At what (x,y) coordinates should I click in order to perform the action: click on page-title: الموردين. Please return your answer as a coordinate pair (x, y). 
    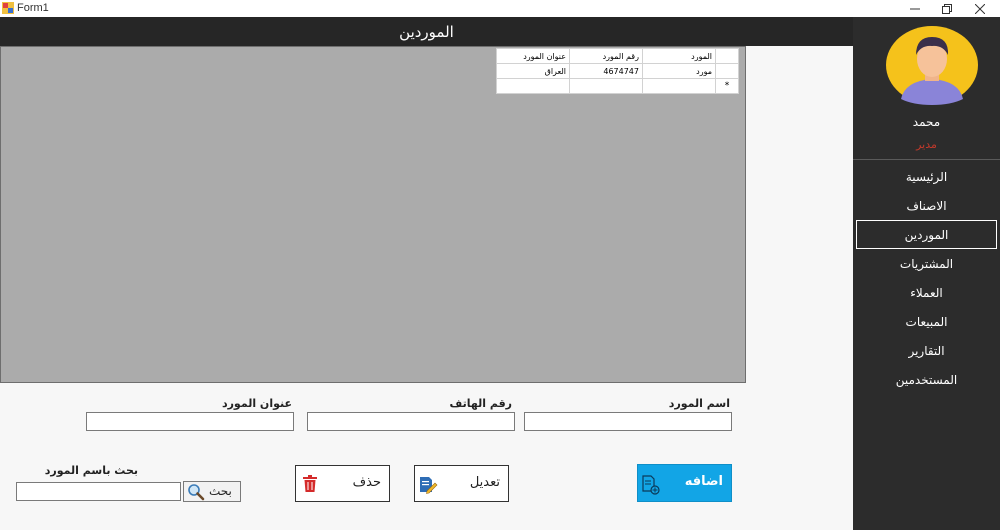
    Looking at the image, I should click on (426, 31).